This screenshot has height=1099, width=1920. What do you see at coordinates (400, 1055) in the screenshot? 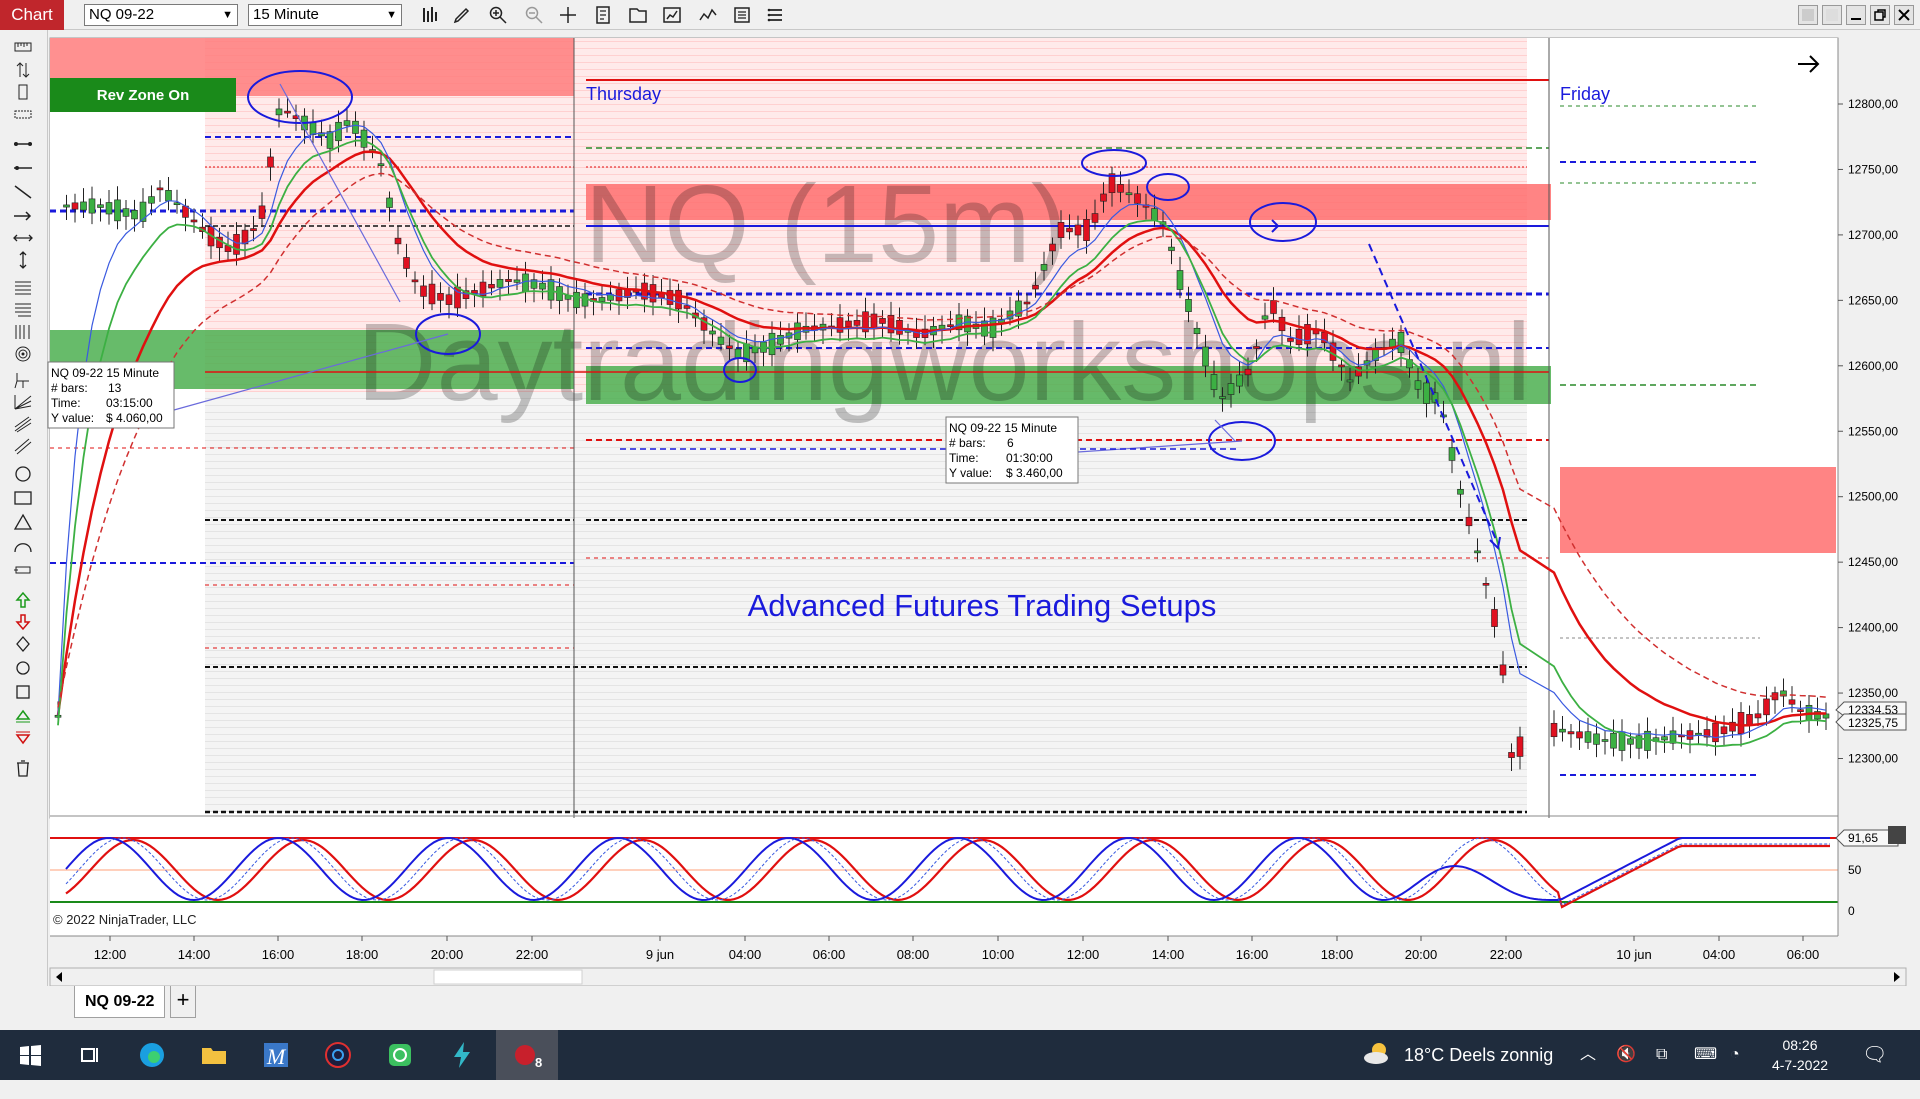
I see `whatsapp-icon` at bounding box center [400, 1055].